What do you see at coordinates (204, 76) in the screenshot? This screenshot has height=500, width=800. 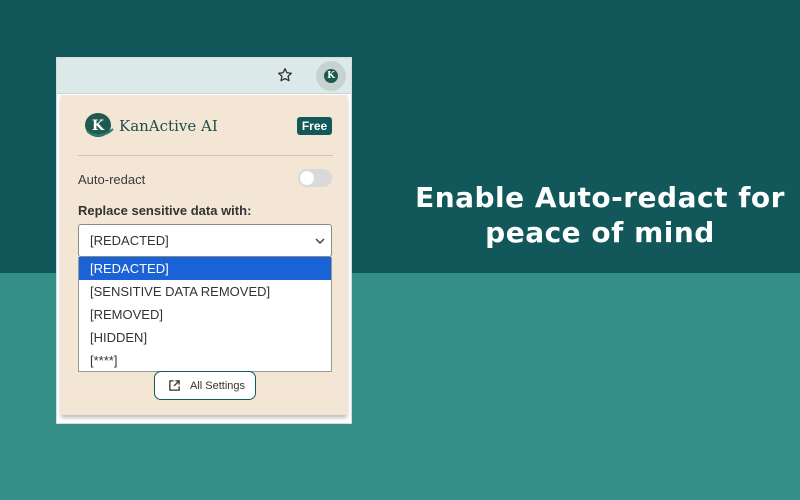 I see `browser-toolbar: K` at bounding box center [204, 76].